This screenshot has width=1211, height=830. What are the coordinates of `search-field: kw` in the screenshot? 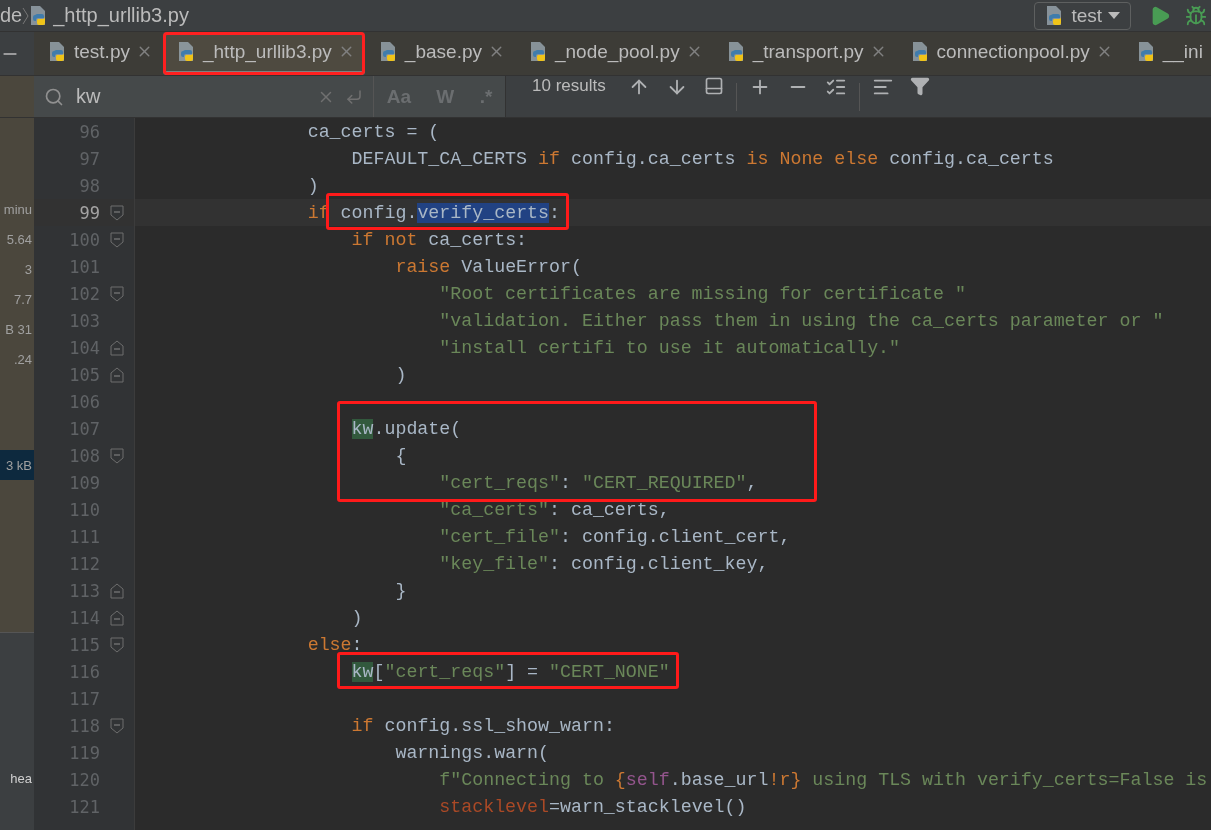 It's located at (204, 96).